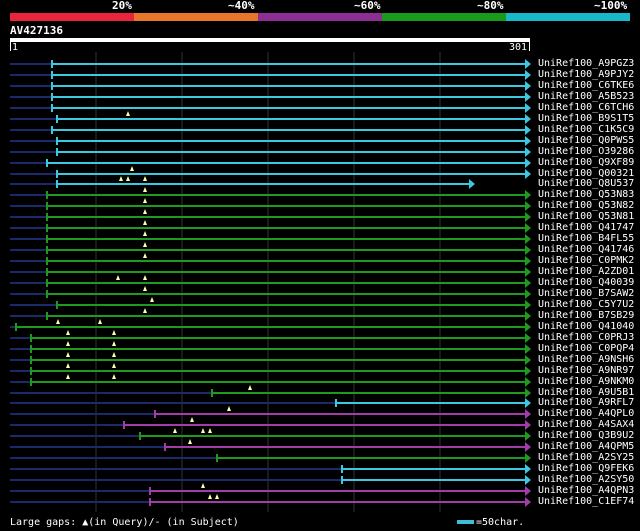 The height and width of the screenshot is (531, 640). Describe the element at coordinates (586, 162) in the screenshot. I see `hit-label: UniRef100_Q9XF89` at that location.